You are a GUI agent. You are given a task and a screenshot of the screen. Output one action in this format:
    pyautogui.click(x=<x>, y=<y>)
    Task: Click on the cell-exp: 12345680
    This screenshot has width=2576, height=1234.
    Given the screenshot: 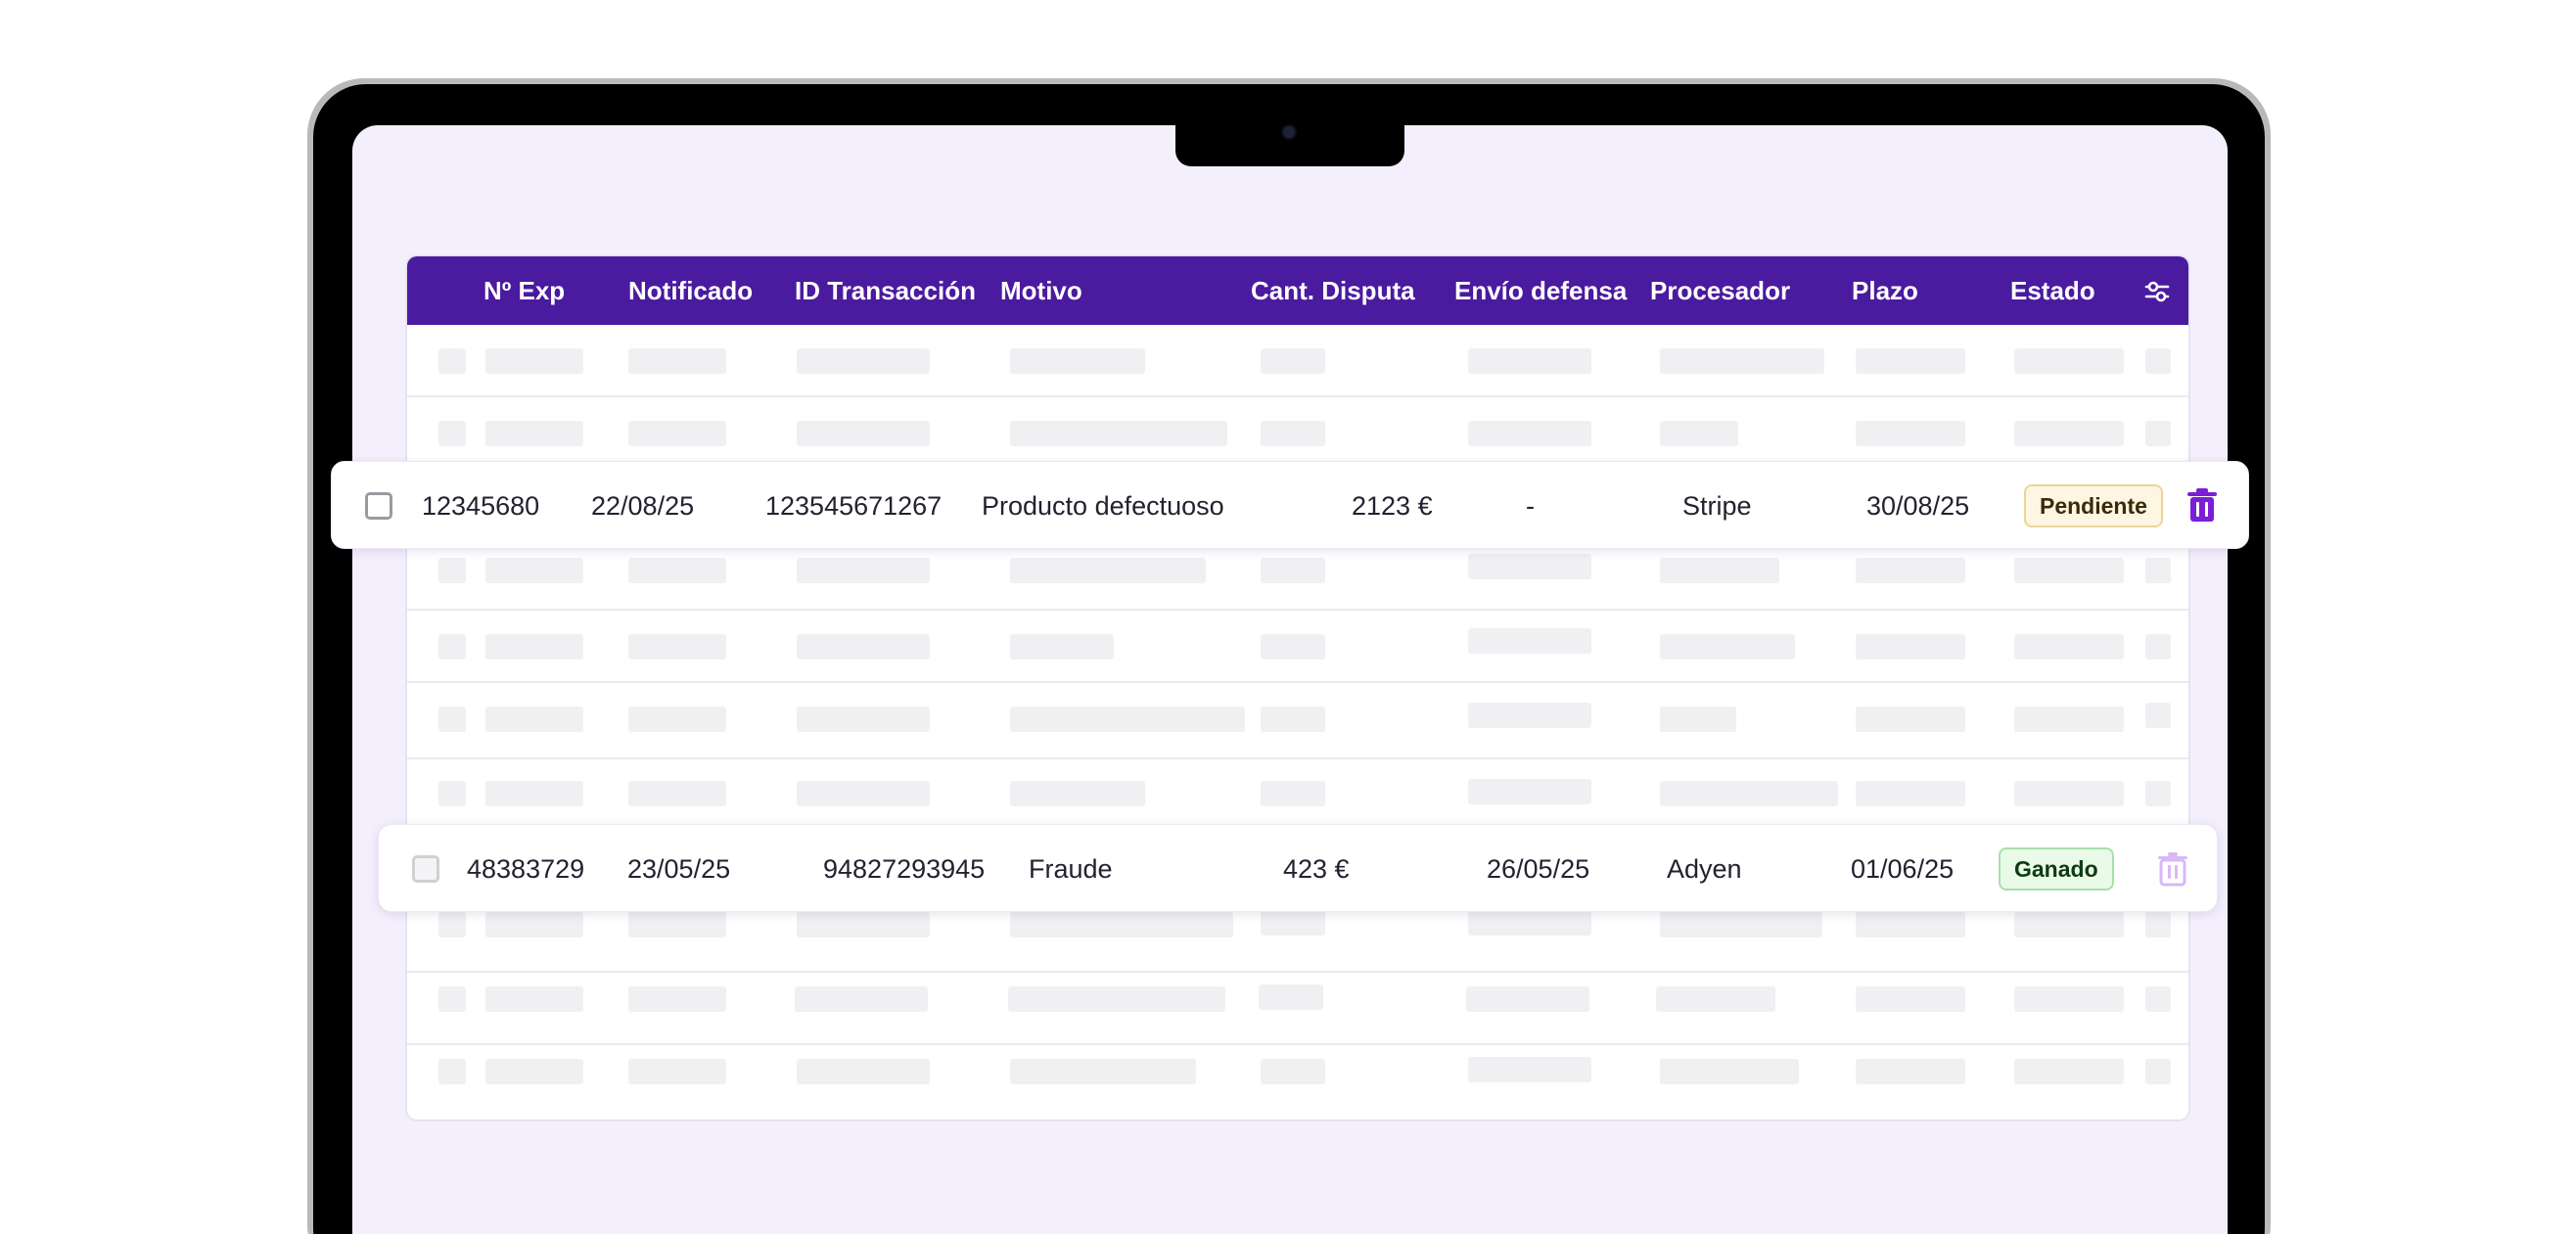 What is the action you would take?
    pyautogui.click(x=481, y=506)
    